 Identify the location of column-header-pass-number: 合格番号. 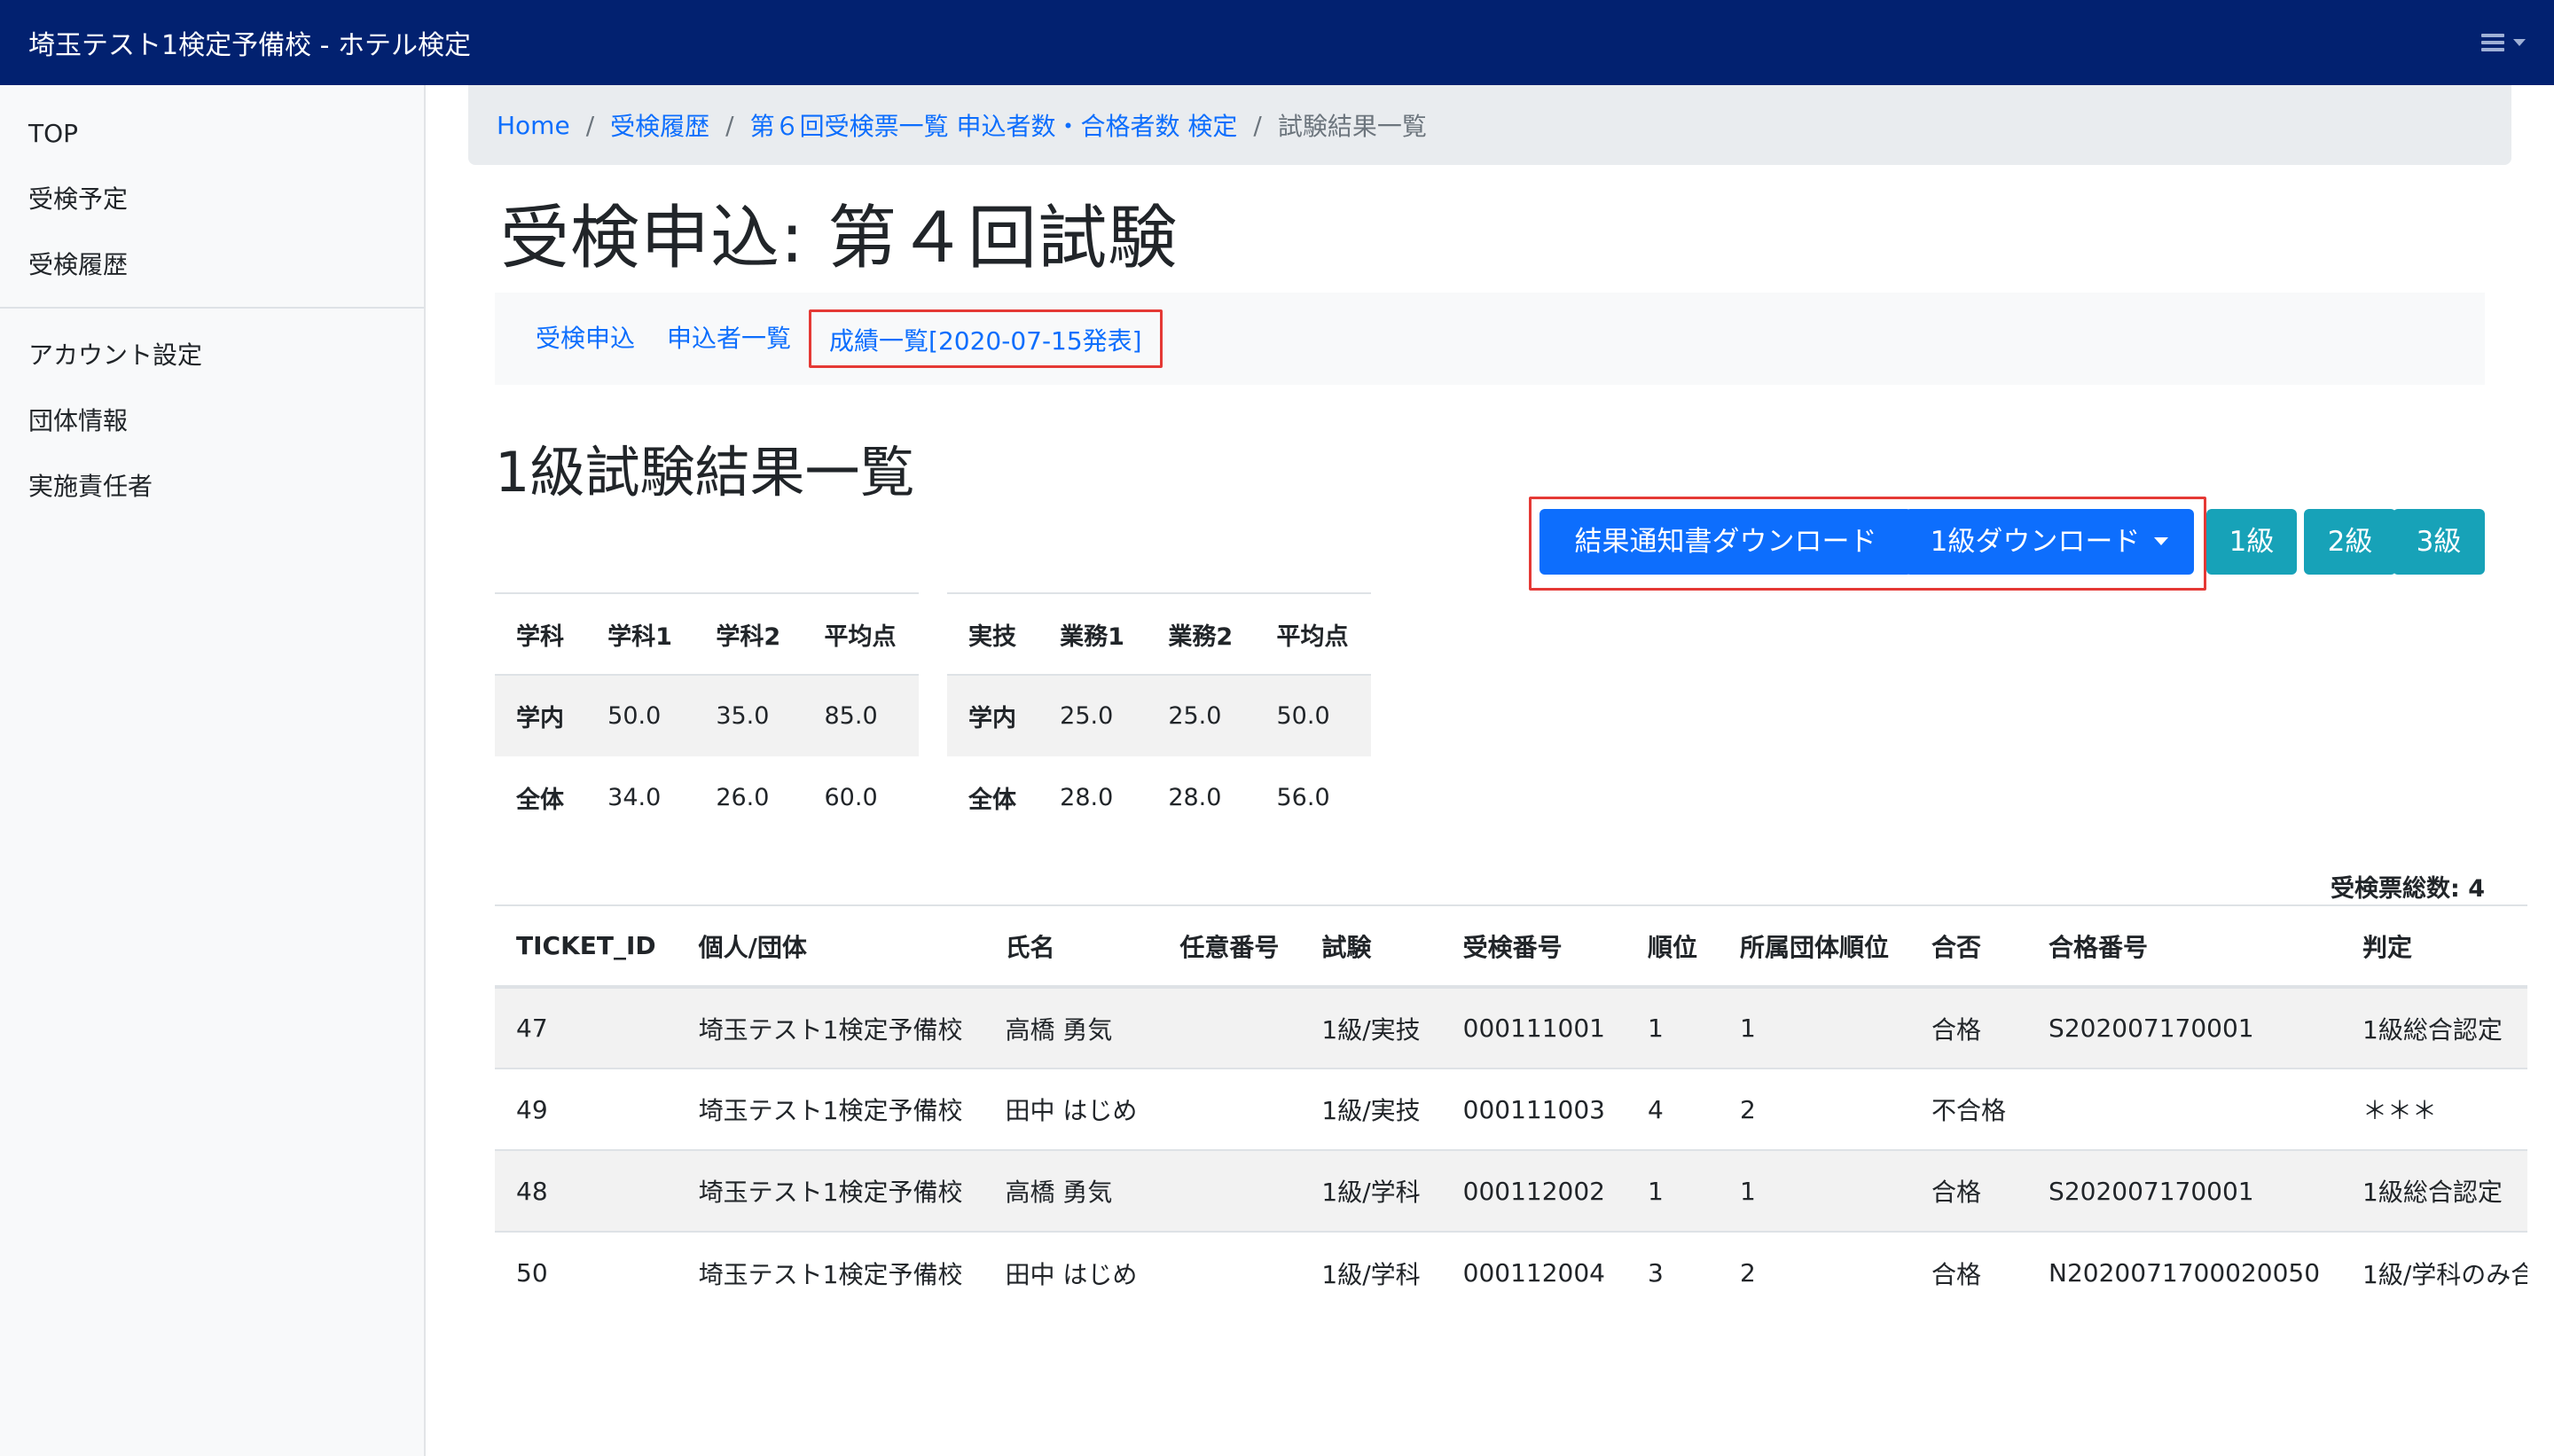
(2184, 946).